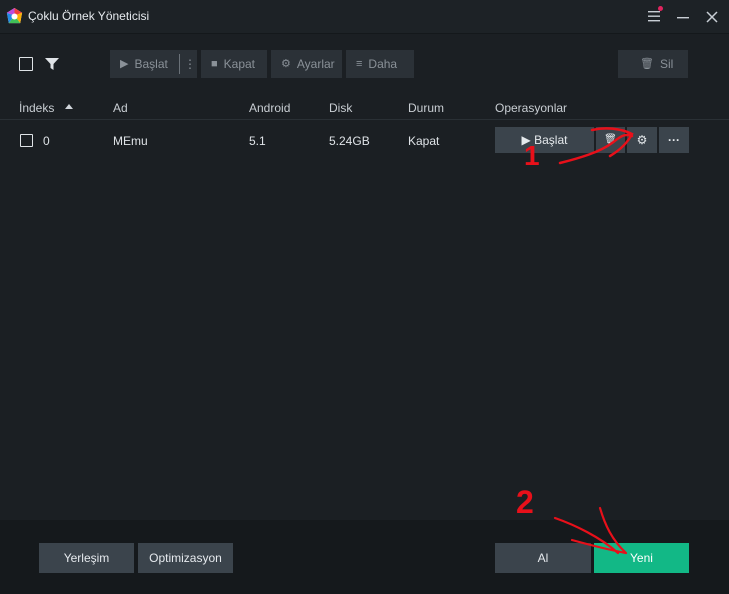  What do you see at coordinates (214, 64) in the screenshot?
I see `stop-icon: ■` at bounding box center [214, 64].